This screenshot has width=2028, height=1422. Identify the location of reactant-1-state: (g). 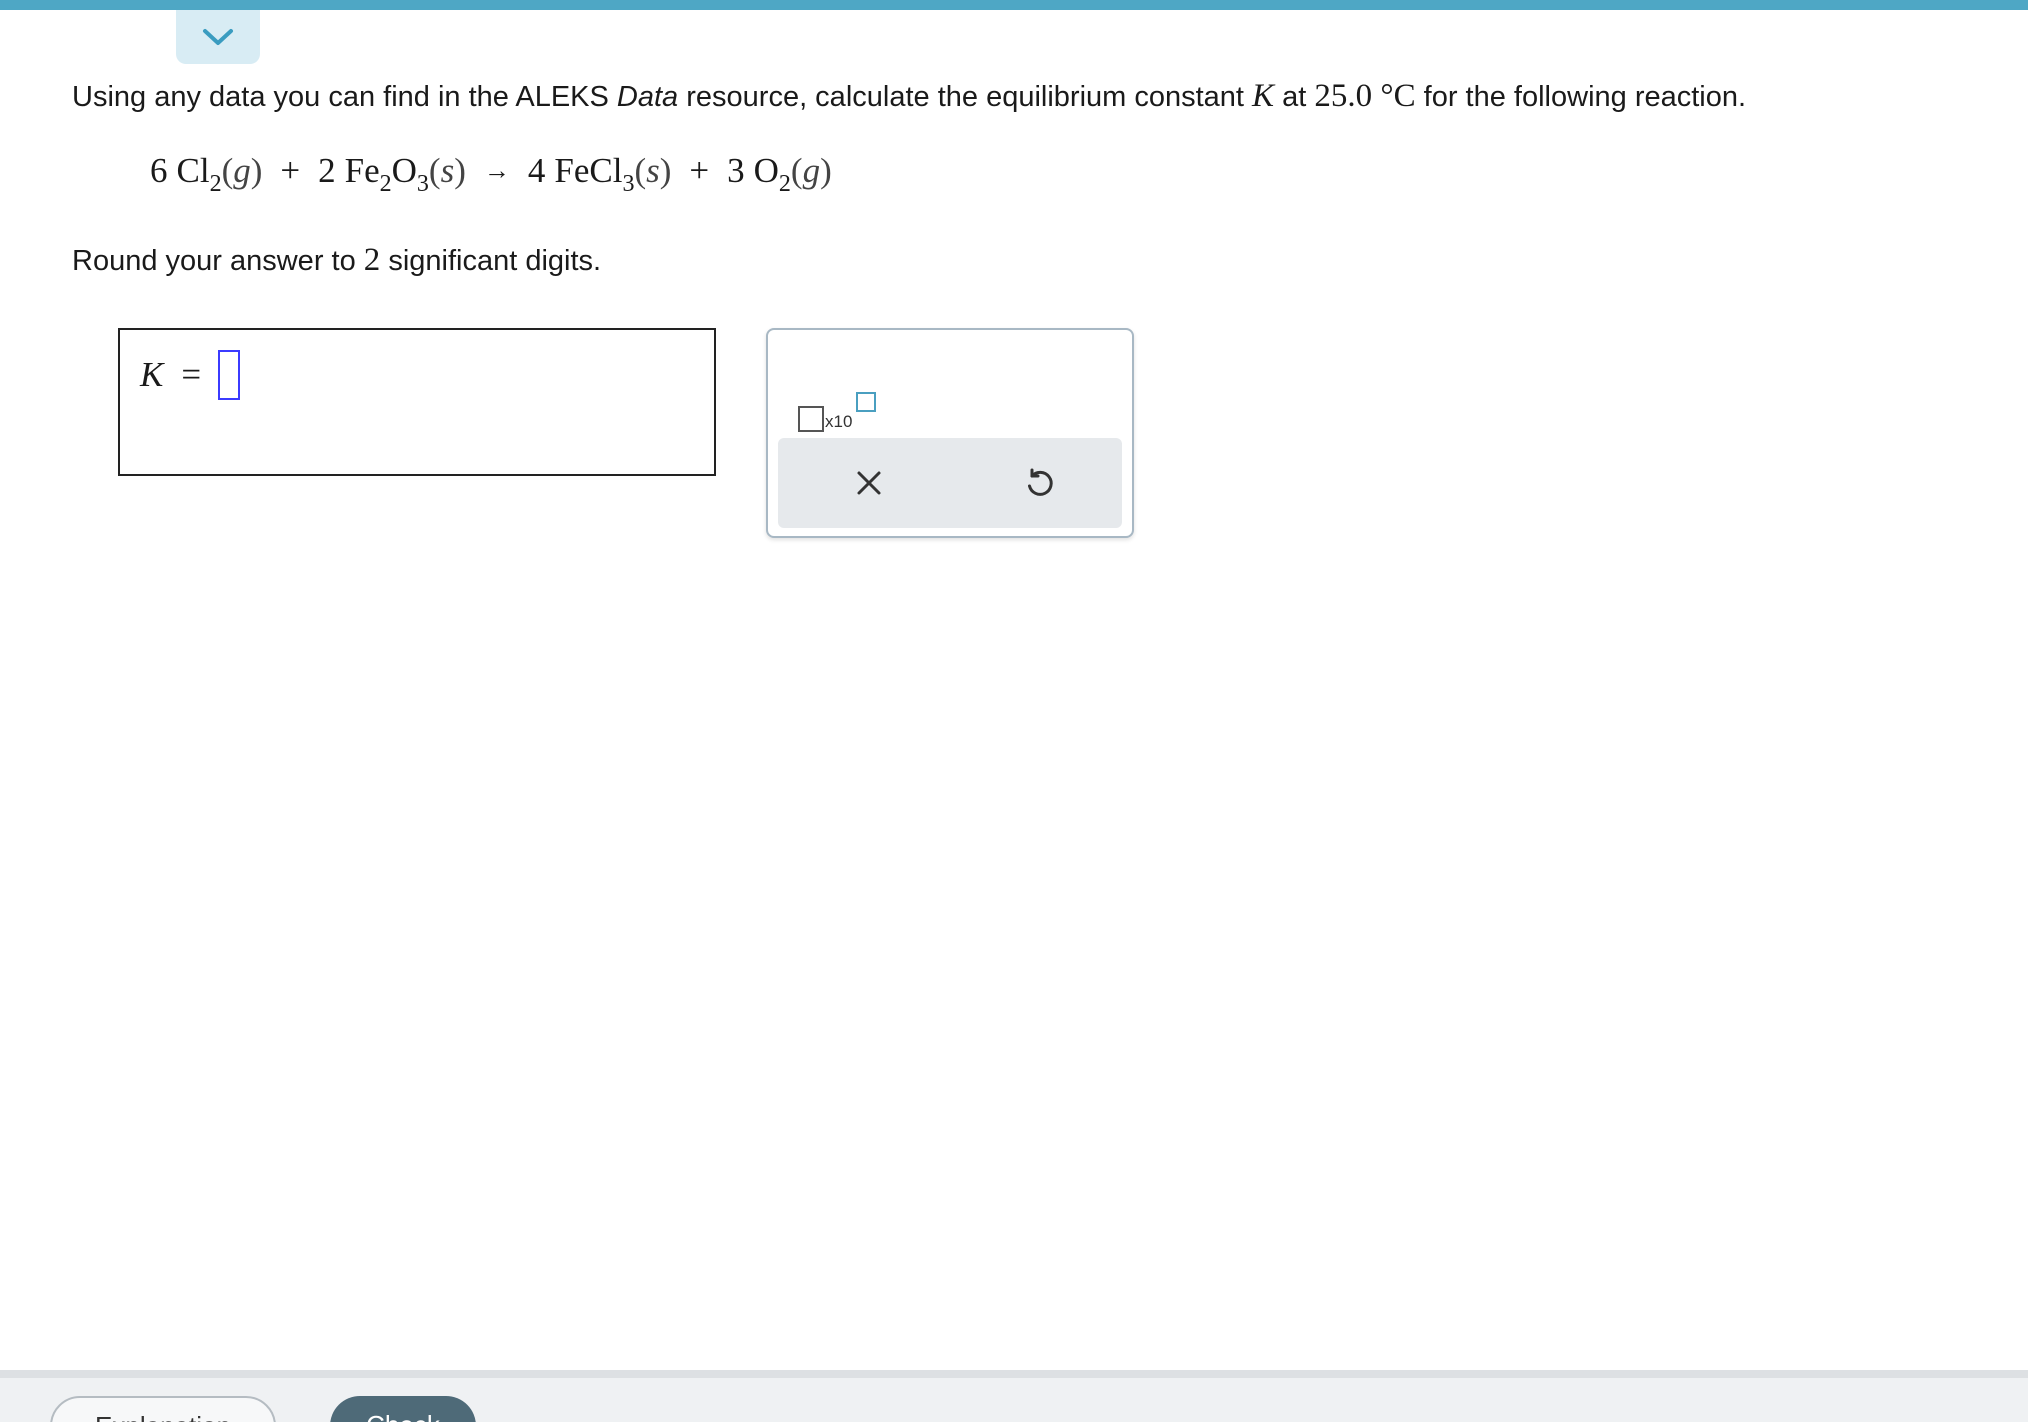
(242, 170).